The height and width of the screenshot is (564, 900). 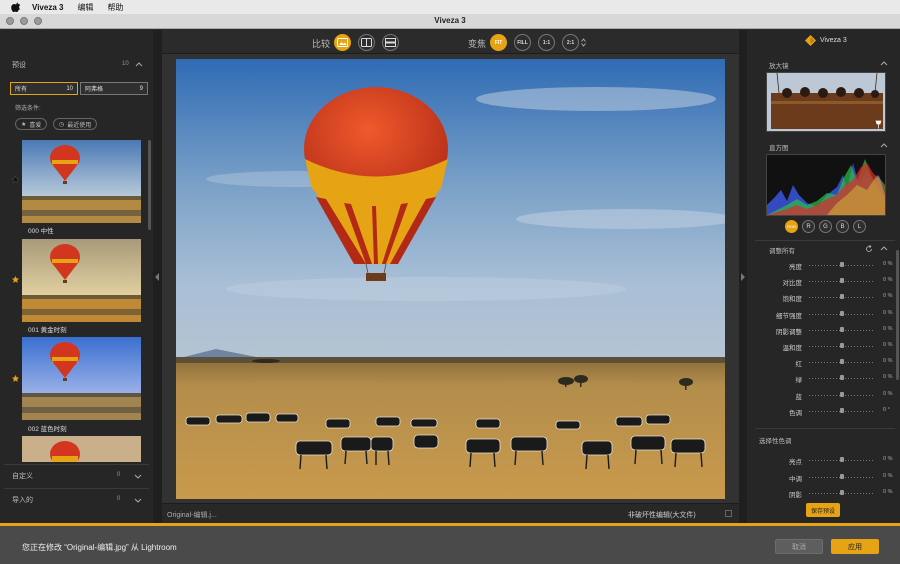 What do you see at coordinates (149, 185) in the screenshot?
I see `presets-scrollbar` at bounding box center [149, 185].